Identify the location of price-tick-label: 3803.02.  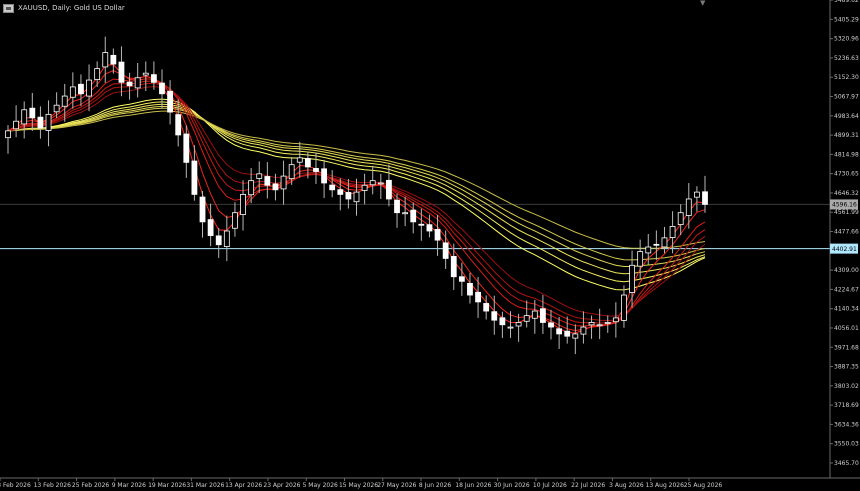
(846, 386).